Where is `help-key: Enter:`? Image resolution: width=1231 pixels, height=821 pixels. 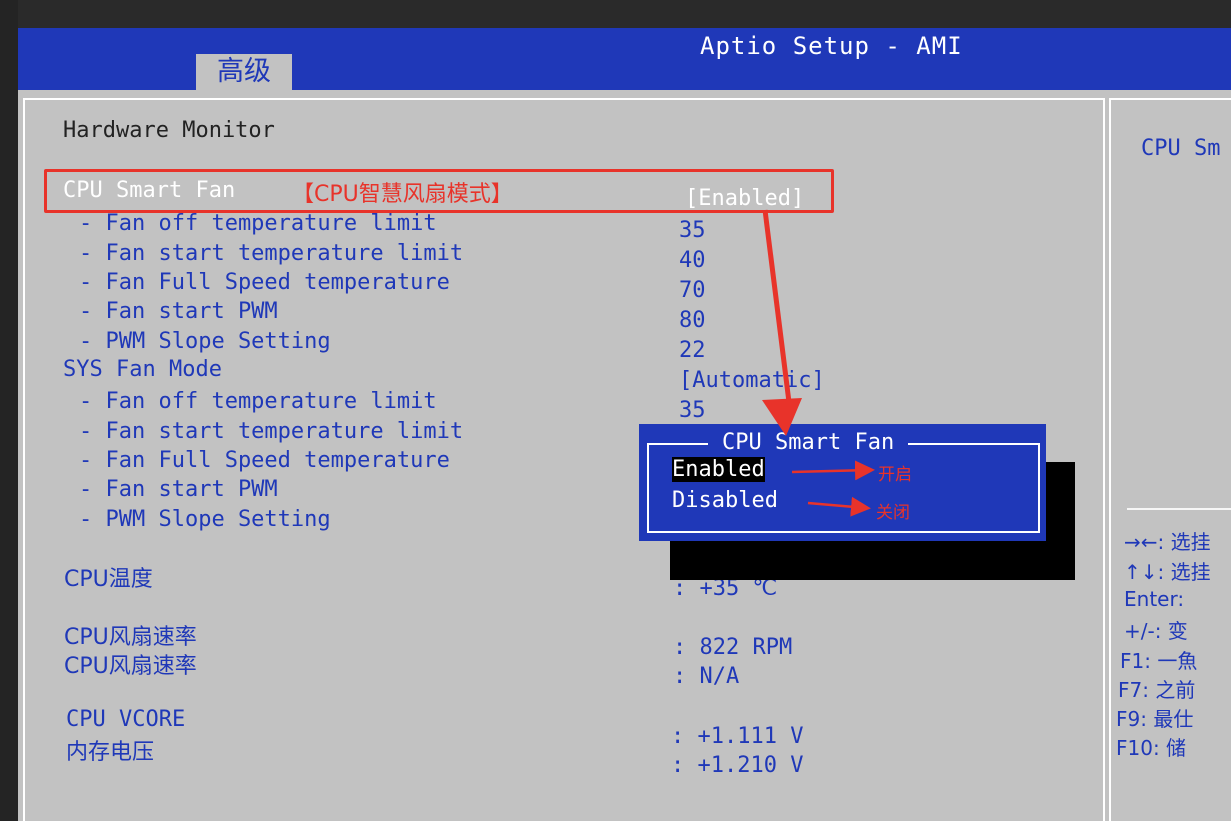
help-key: Enter: is located at coordinates (1154, 599).